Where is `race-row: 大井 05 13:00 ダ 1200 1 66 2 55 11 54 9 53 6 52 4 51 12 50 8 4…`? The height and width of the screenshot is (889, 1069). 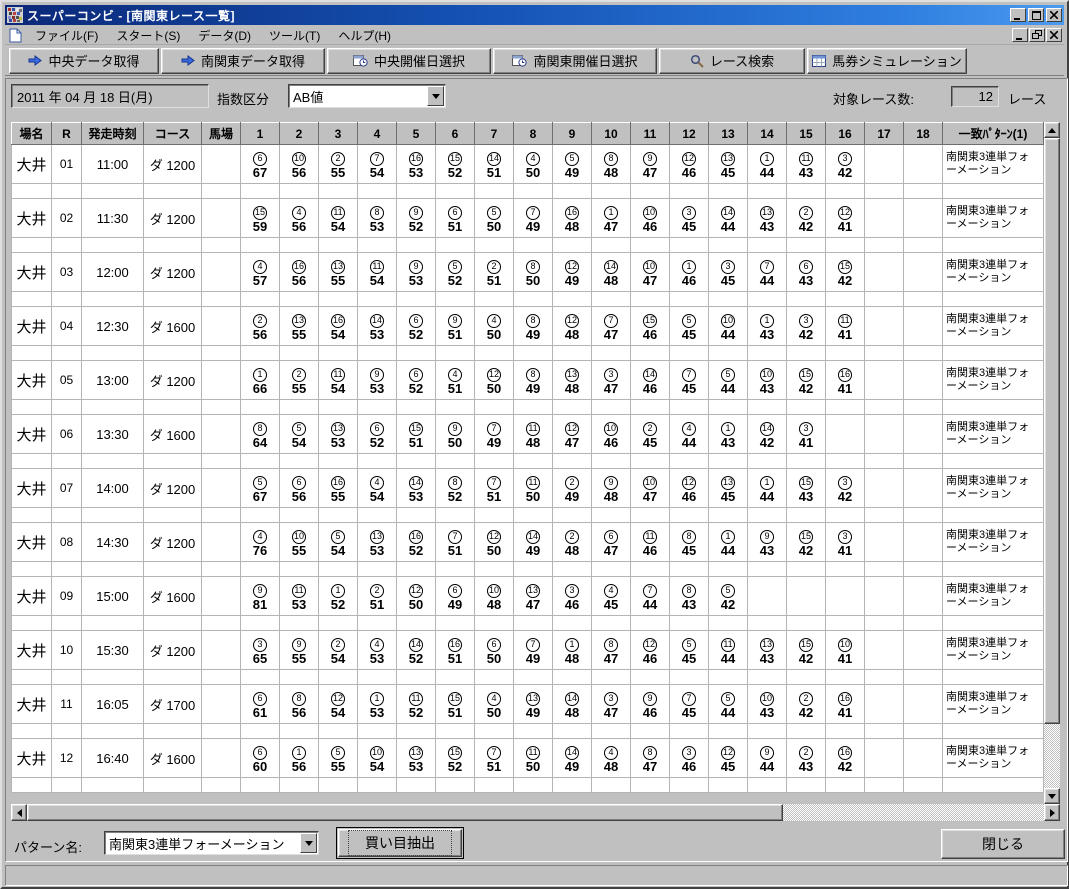 race-row: 大井 05 13:00 ダ 1200 1 66 2 55 11 54 9 53 6 52 4 51 12 50 8 4… is located at coordinates (527, 380).